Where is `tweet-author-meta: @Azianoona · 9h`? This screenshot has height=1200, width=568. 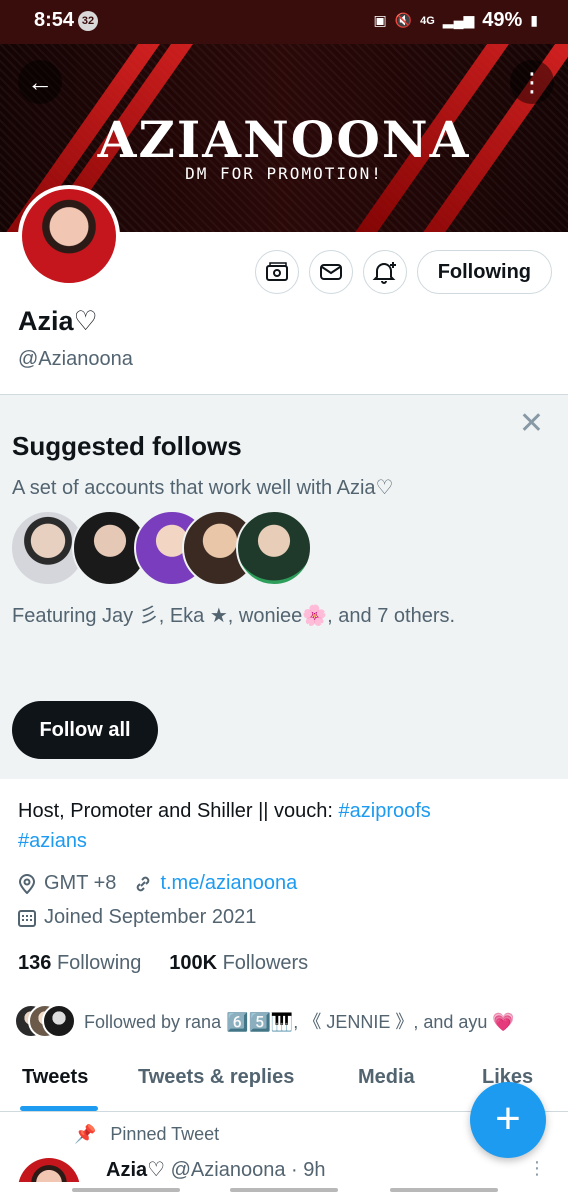 tweet-author-meta: @Azianoona · 9h is located at coordinates (248, 1170).